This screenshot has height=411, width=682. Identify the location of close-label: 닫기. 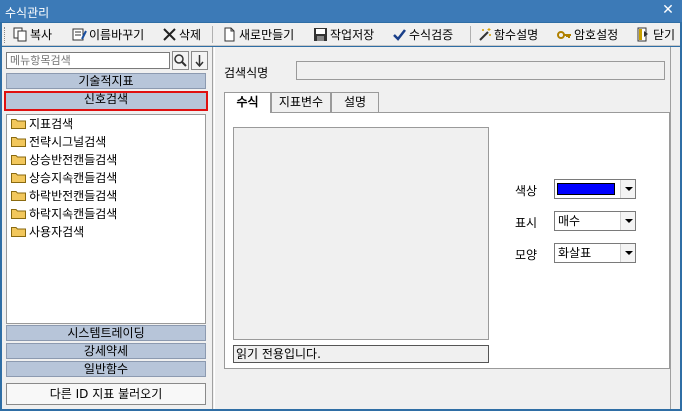
(664, 35).